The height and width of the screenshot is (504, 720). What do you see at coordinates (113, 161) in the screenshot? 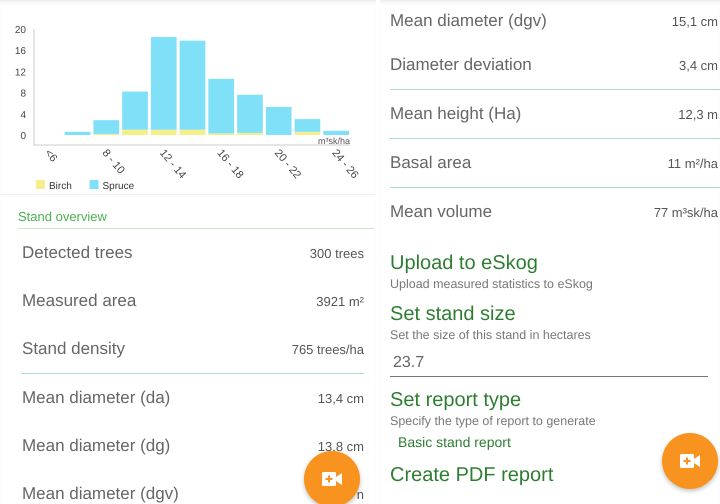
I see `x-tick-label: 8 - 10` at bounding box center [113, 161].